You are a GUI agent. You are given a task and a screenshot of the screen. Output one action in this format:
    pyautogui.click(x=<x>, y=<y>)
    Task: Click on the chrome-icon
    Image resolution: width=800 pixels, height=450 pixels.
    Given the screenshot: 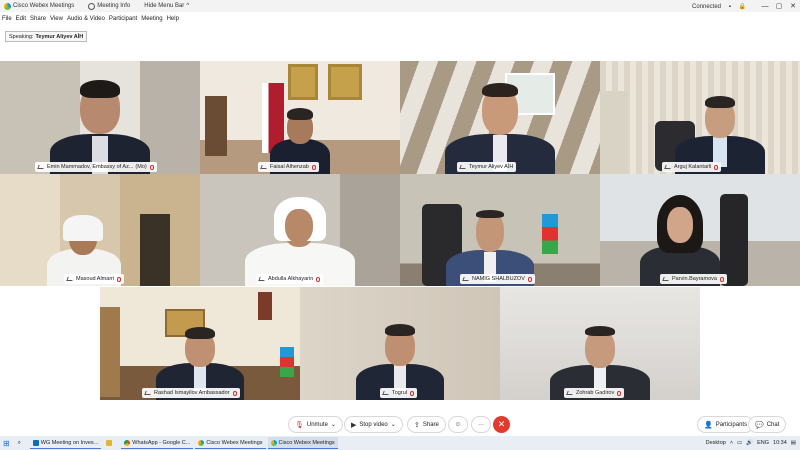 What is the action you would take?
    pyautogui.click(x=127, y=442)
    